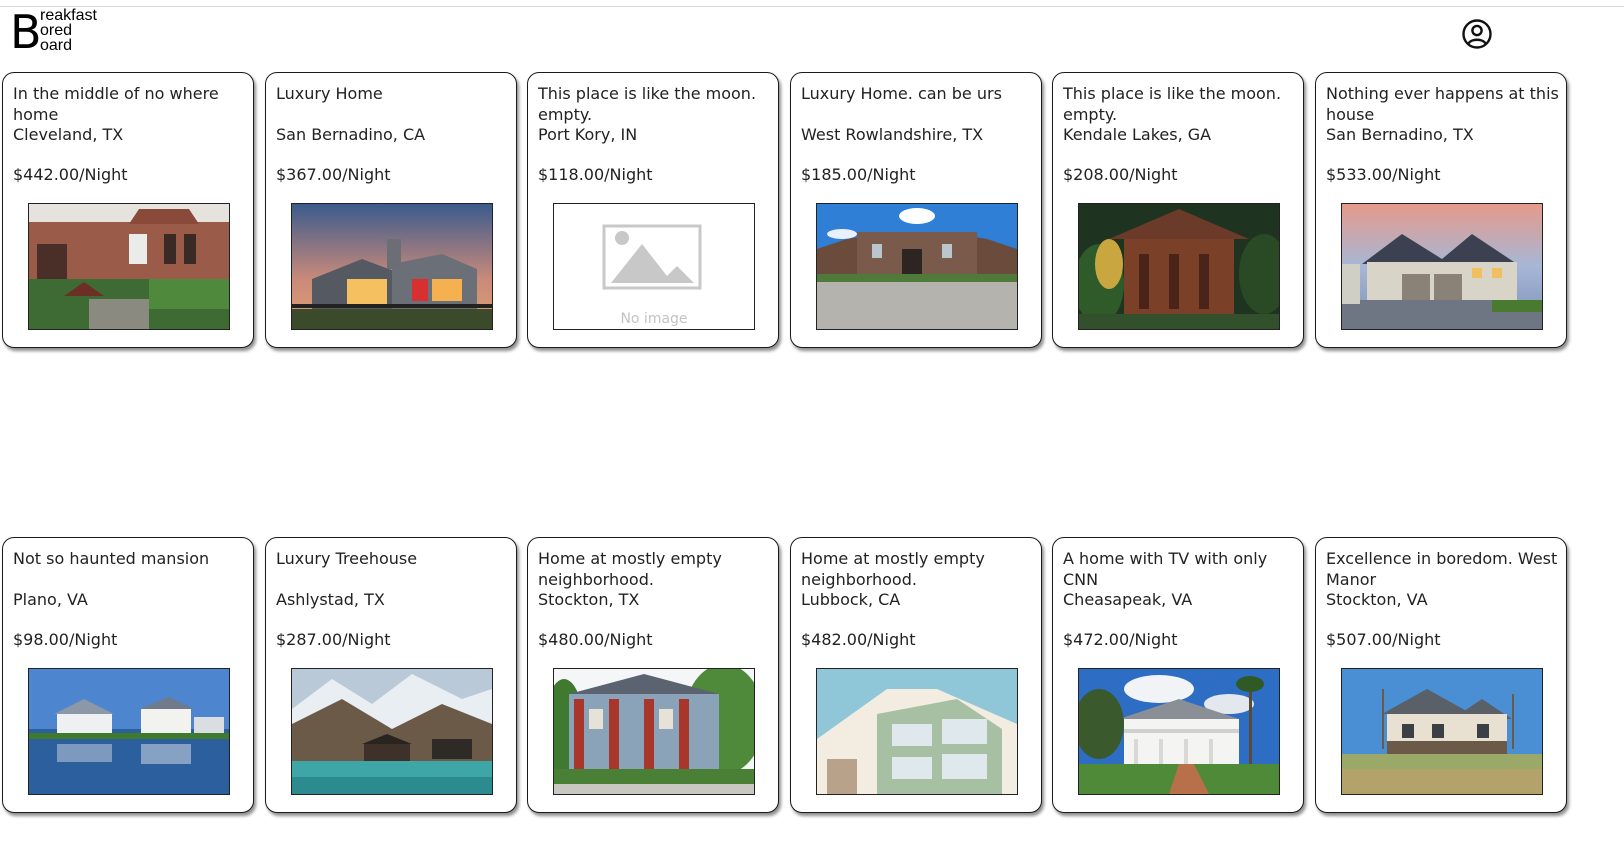 The image size is (1624, 852). I want to click on listing-price: $118.00/Night, so click(595, 174).